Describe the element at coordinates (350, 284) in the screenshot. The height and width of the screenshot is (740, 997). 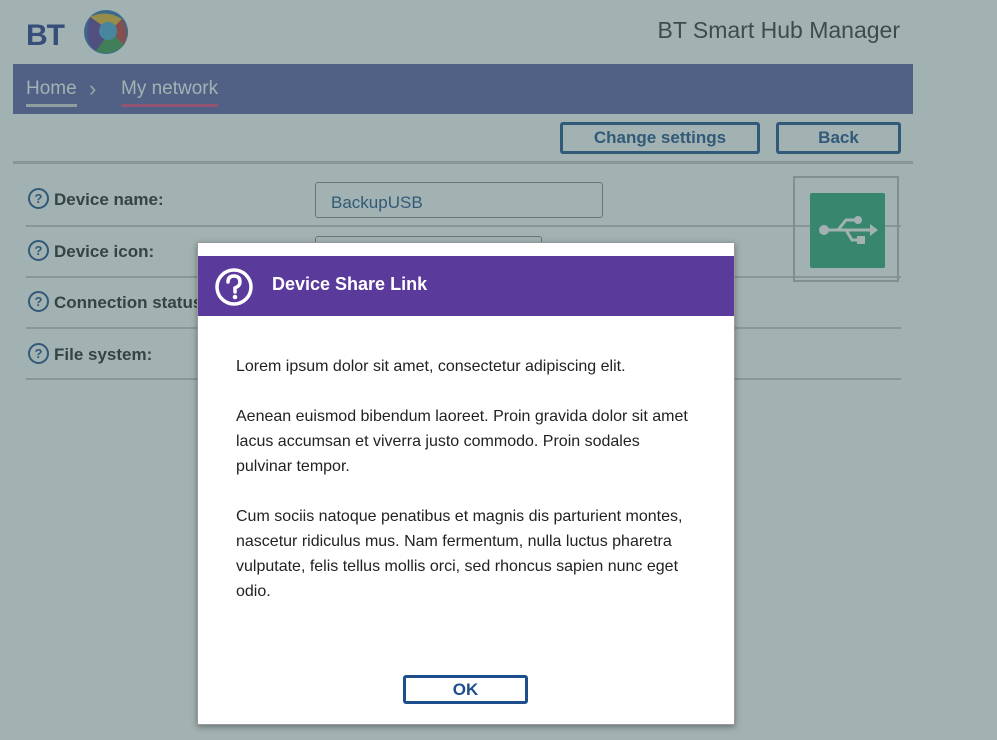
I see `dialog-title: Device Share Link` at that location.